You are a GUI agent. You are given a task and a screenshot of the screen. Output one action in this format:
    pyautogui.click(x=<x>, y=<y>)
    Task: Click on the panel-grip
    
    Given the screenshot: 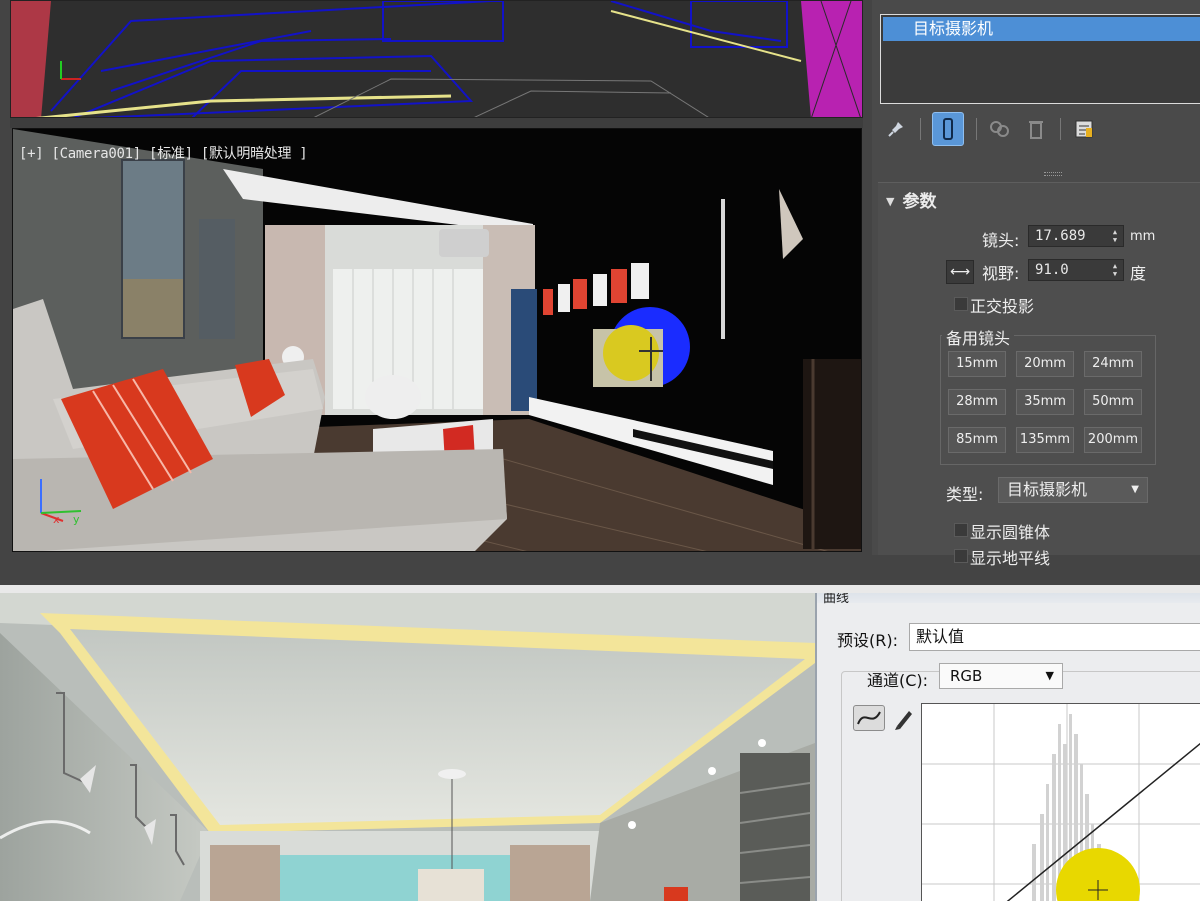 What is the action you would take?
    pyautogui.click(x=1053, y=174)
    